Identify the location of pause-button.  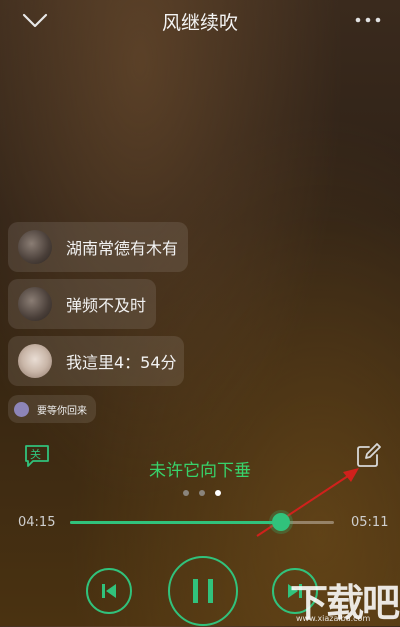
(203, 591).